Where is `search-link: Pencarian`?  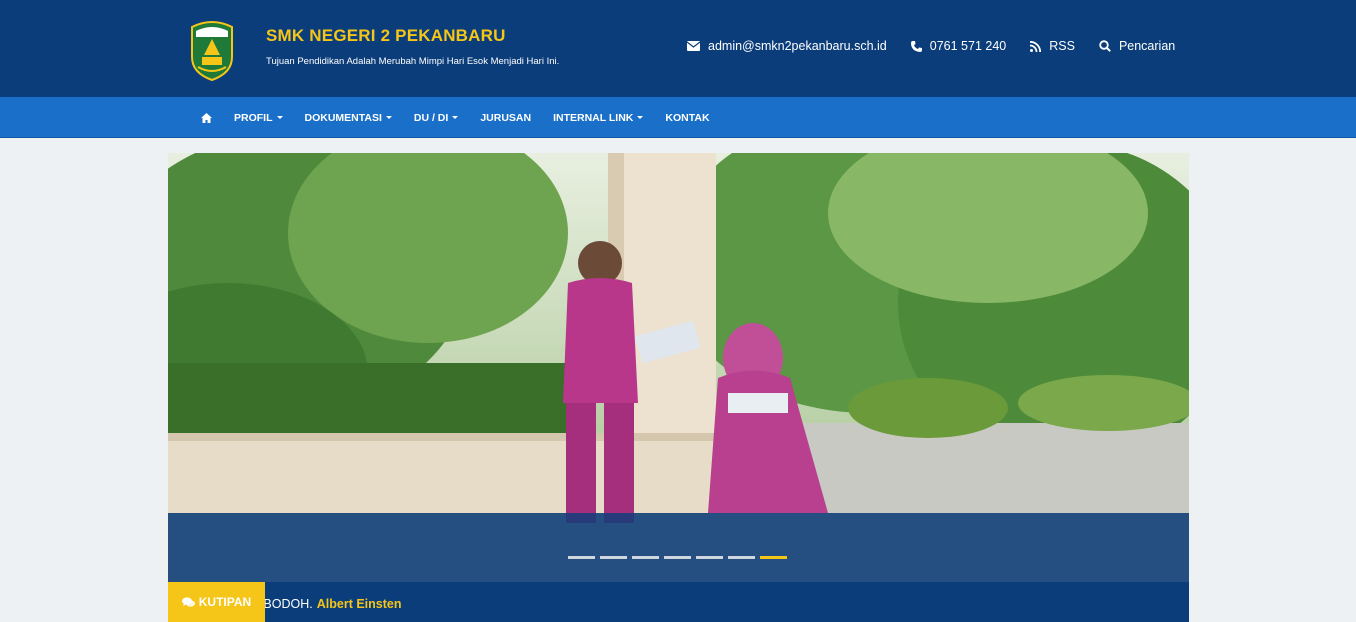 search-link: Pencarian is located at coordinates (1137, 46).